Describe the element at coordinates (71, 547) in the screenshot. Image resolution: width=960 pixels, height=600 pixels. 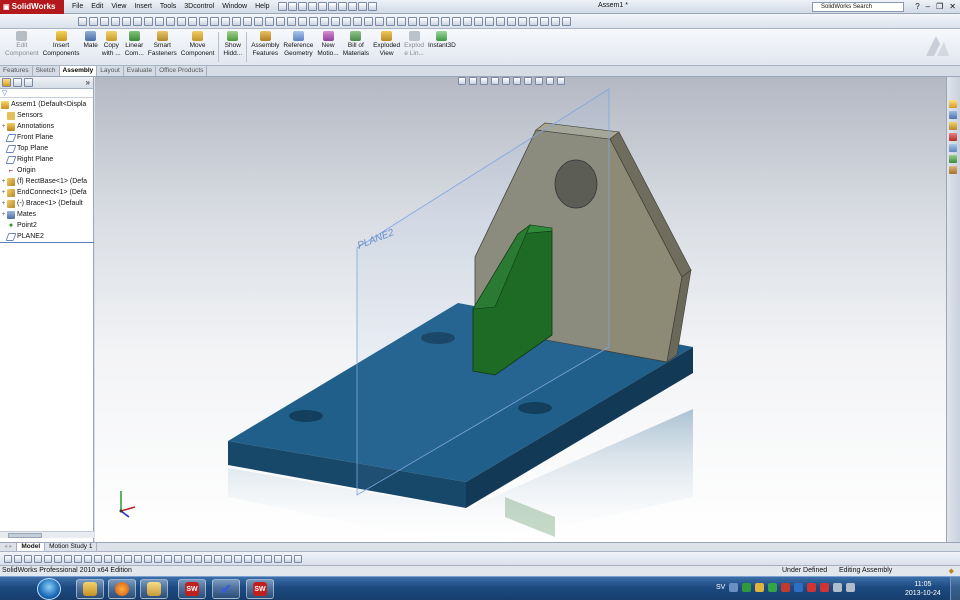
I see `tab-motion-study: Motion Study 1` at that location.